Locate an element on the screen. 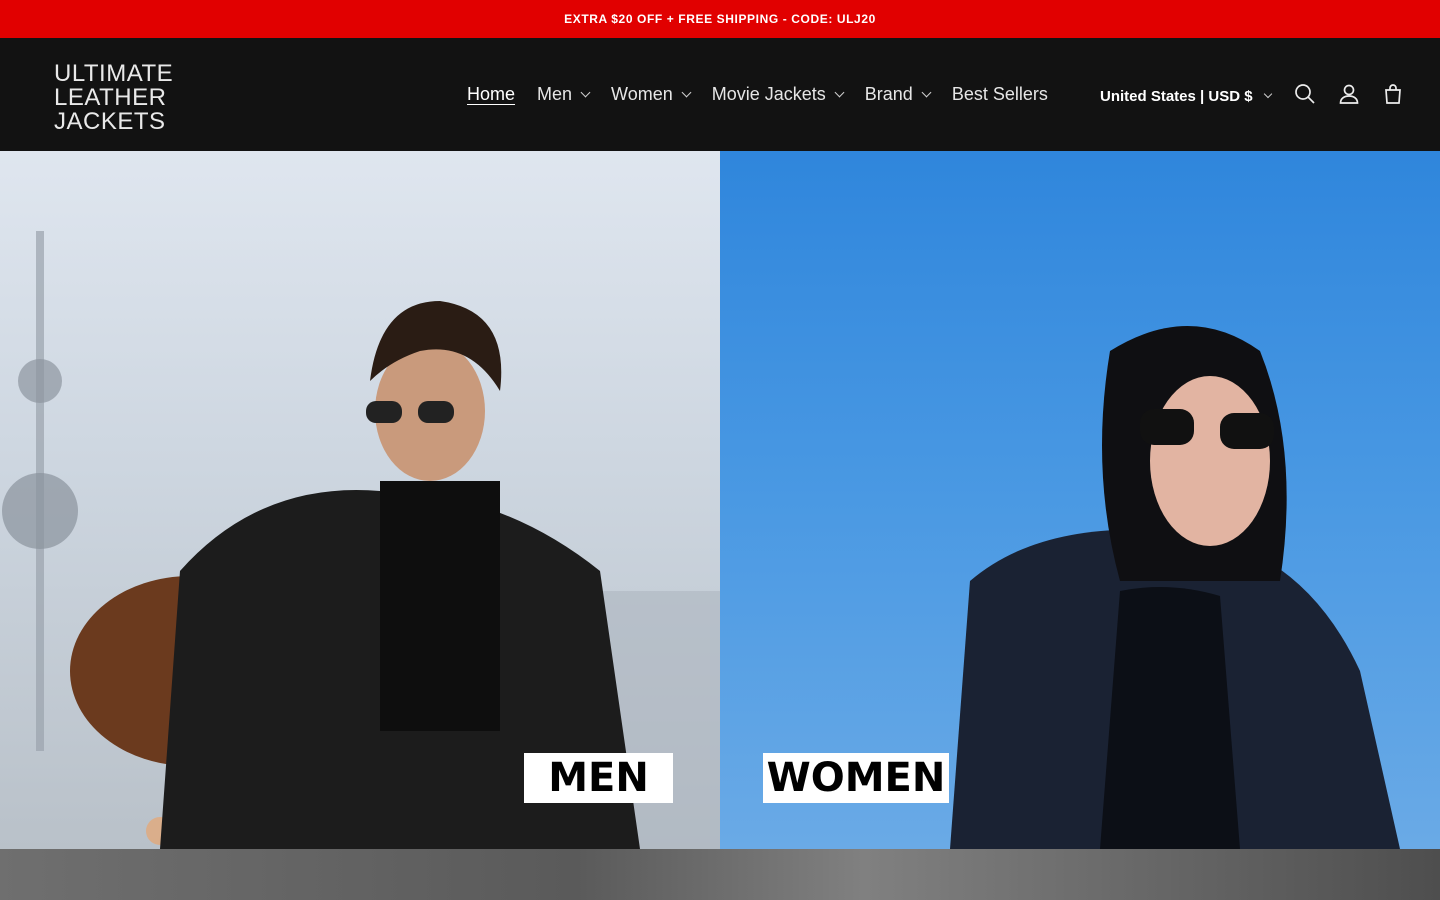  country-currency-selector: United States | USD $ is located at coordinates (1186, 96).